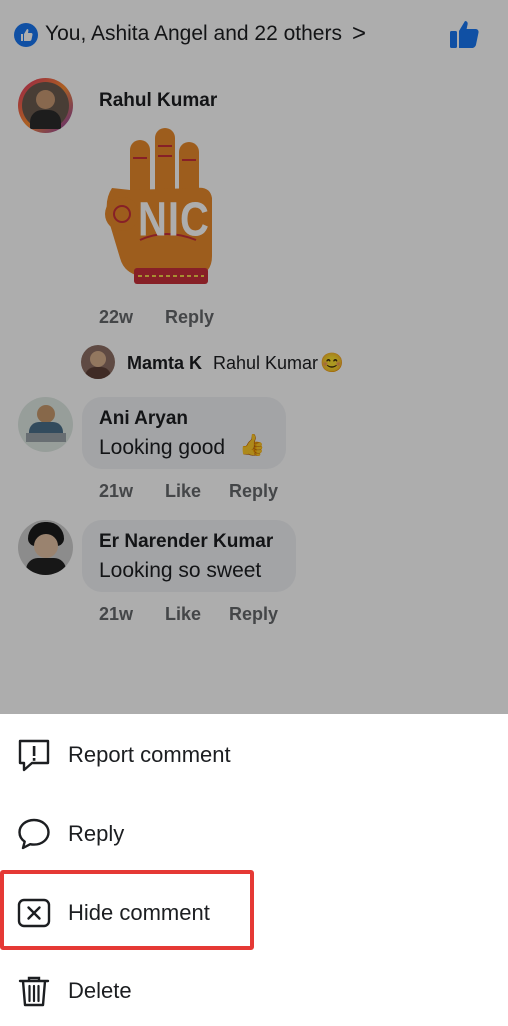 The width and height of the screenshot is (508, 1026). Describe the element at coordinates (127, 910) in the screenshot. I see `highlight-box` at that location.